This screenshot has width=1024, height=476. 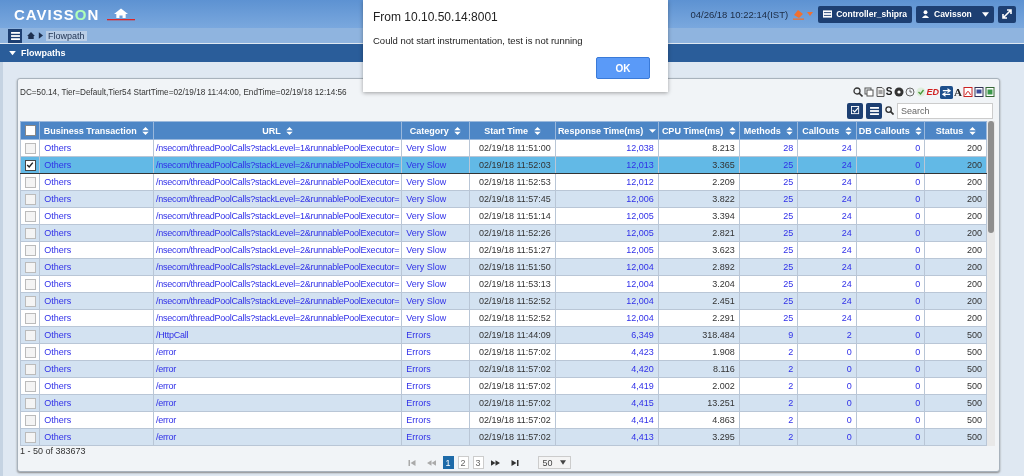 I want to click on fullscreen-button, so click(x=1007, y=14).